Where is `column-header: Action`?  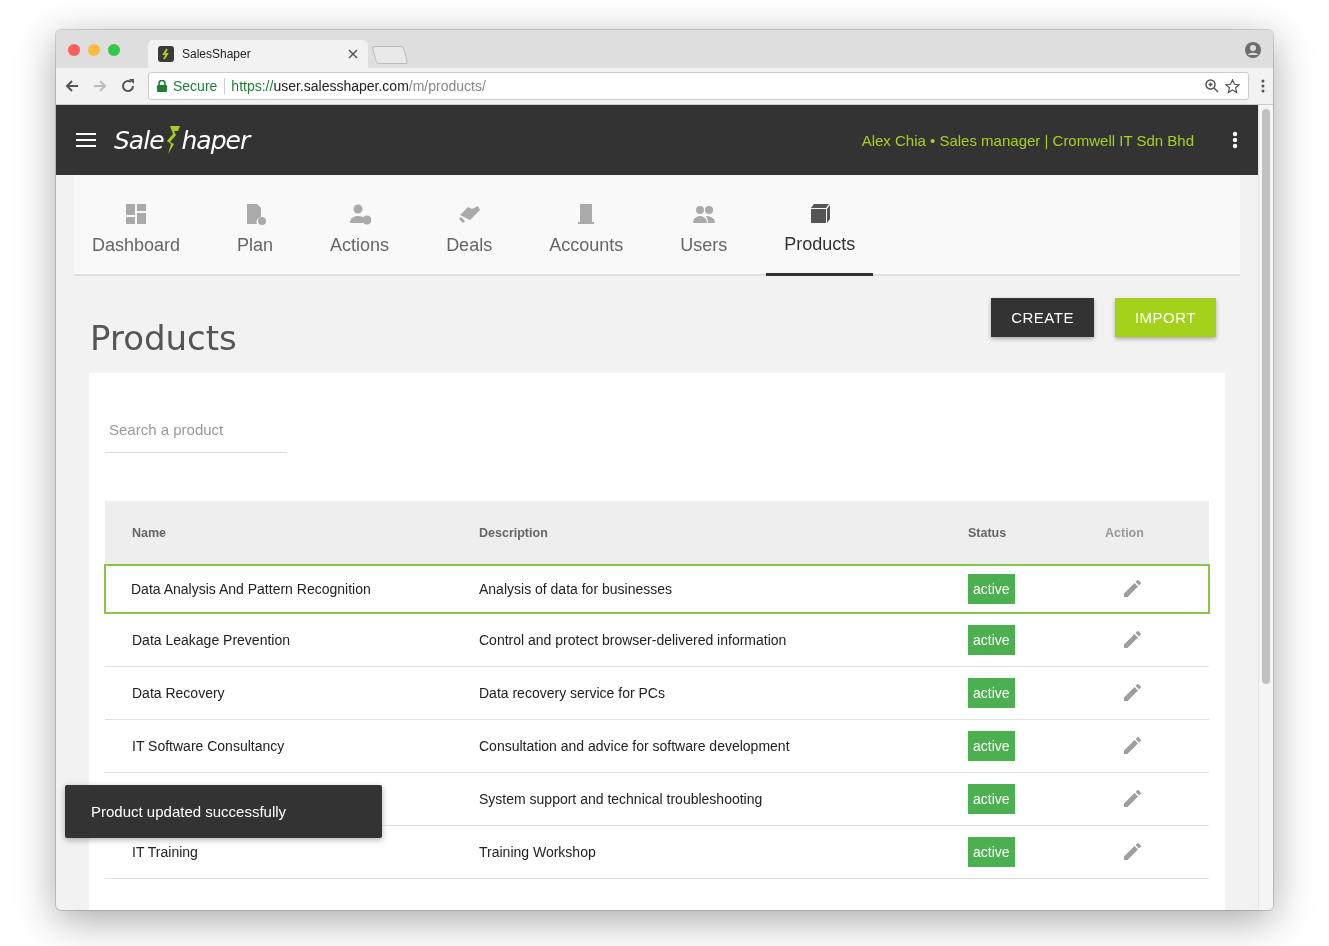
column-header: Action is located at coordinates (1157, 533).